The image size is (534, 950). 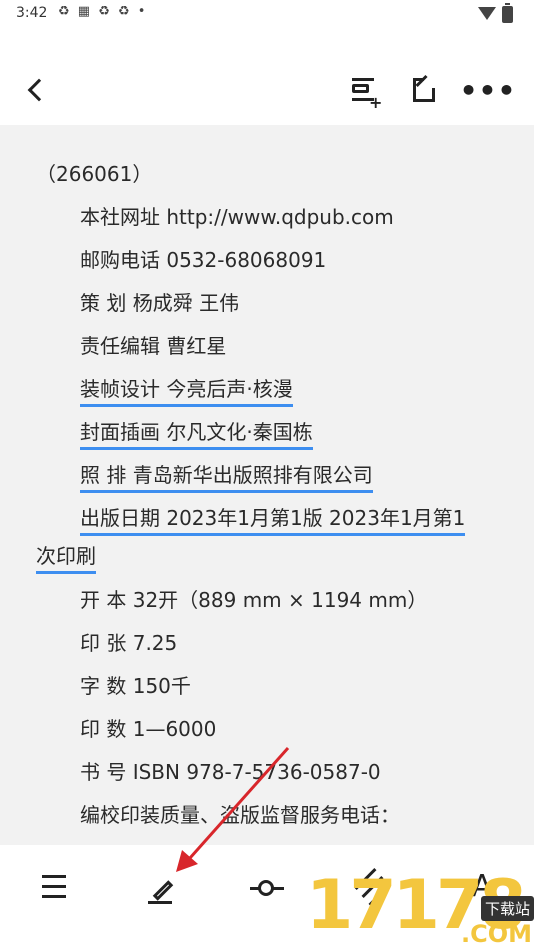 I want to click on status-right, so click(x=499, y=13).